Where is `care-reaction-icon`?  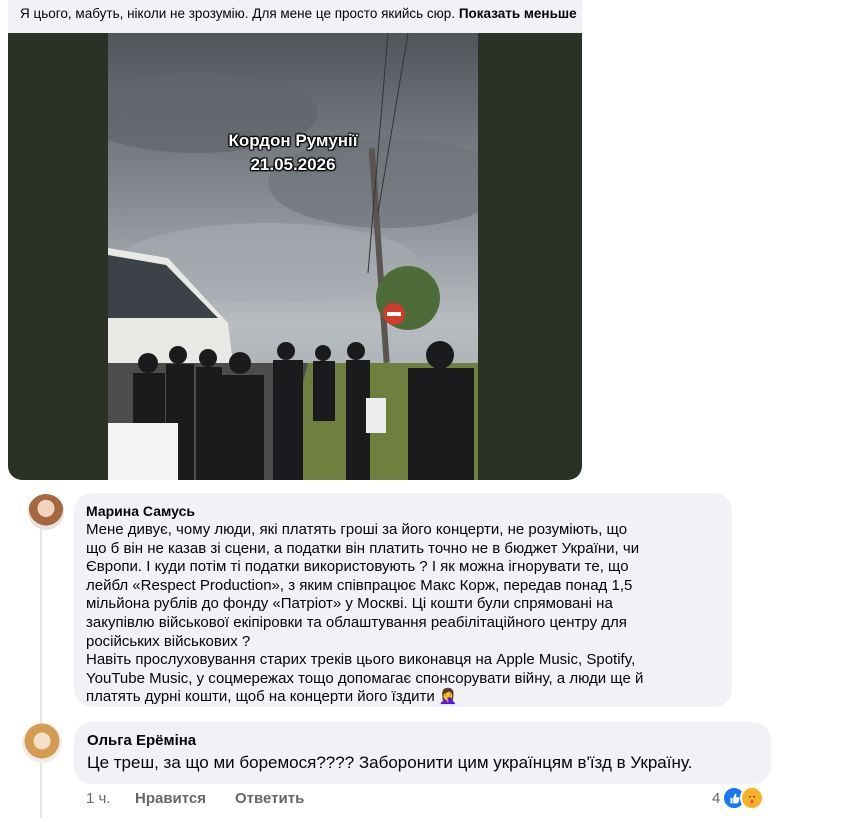
care-reaction-icon is located at coordinates (752, 798).